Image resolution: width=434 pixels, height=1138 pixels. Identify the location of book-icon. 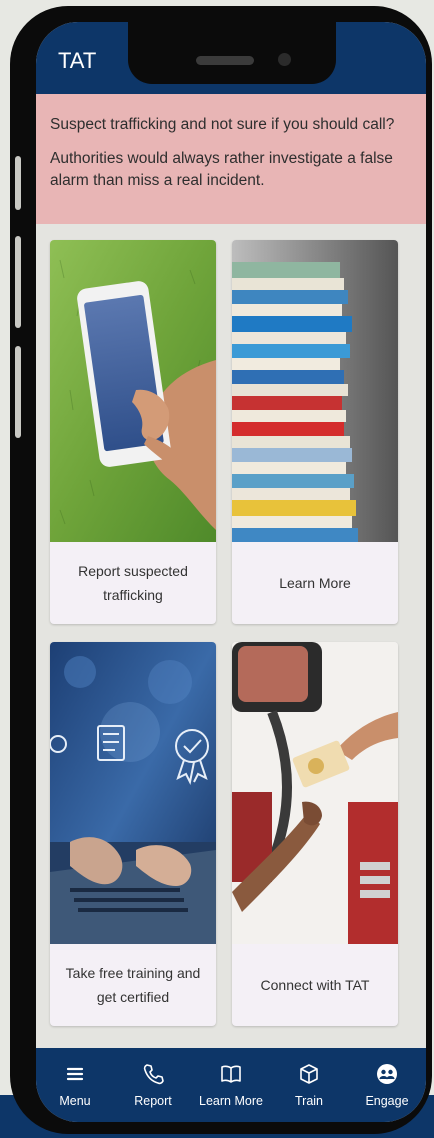
(231, 1074).